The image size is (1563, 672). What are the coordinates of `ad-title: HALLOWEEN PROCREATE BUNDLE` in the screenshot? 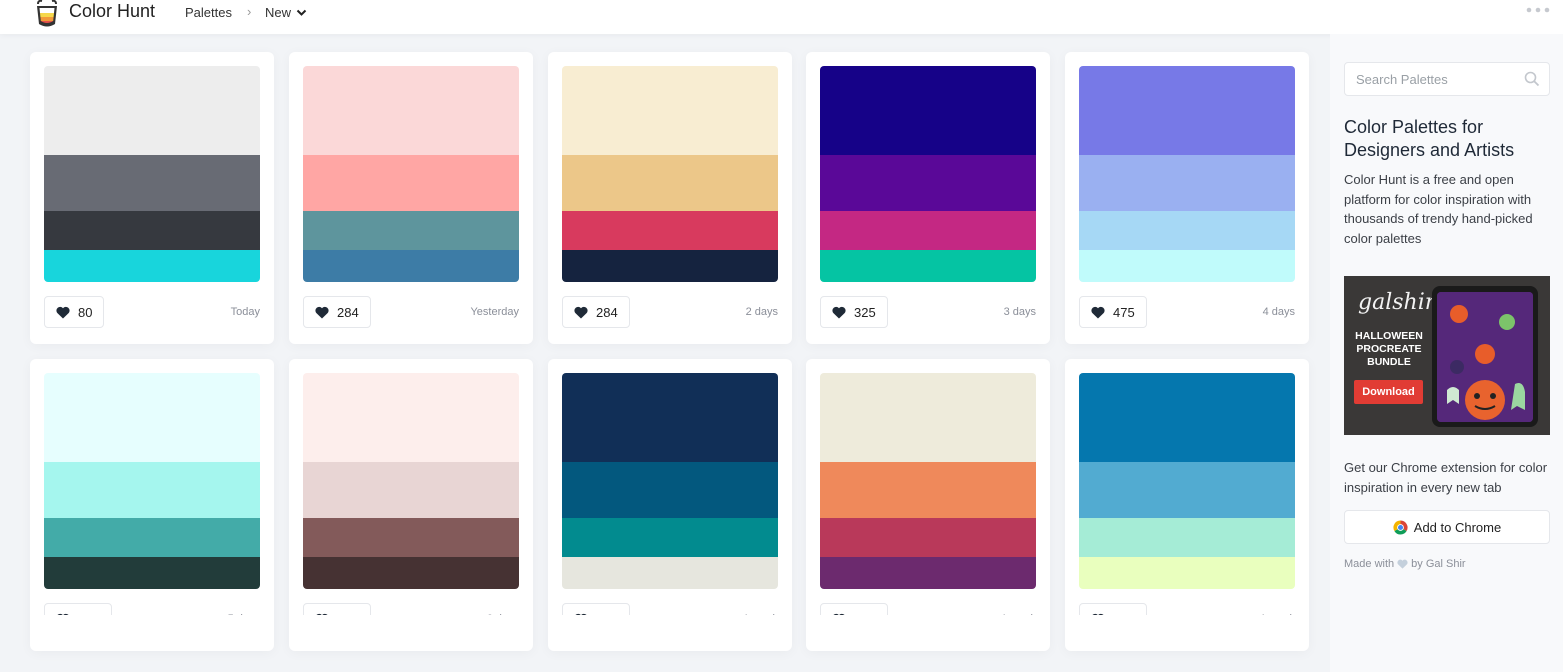 It's located at (1389, 349).